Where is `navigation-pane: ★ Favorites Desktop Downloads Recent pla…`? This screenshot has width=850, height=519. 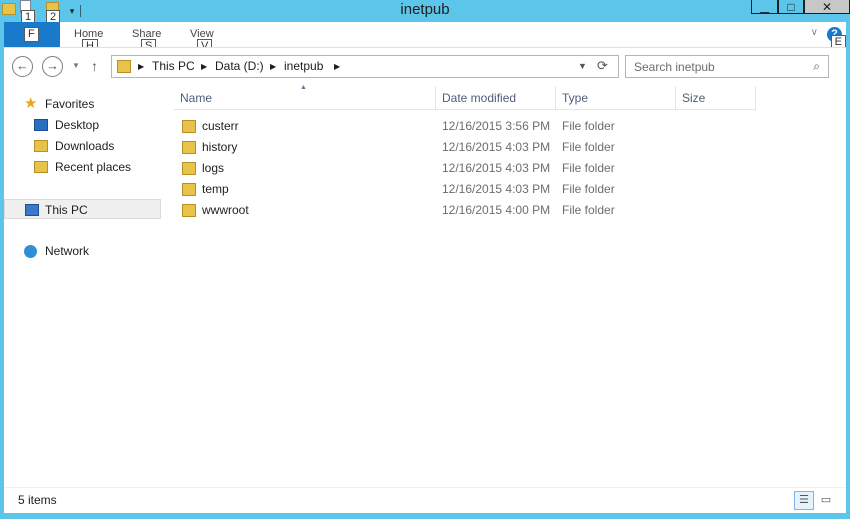
navigation-pane: ★ Favorites Desktop Downloads Recent pla… is located at coordinates (83, 286).